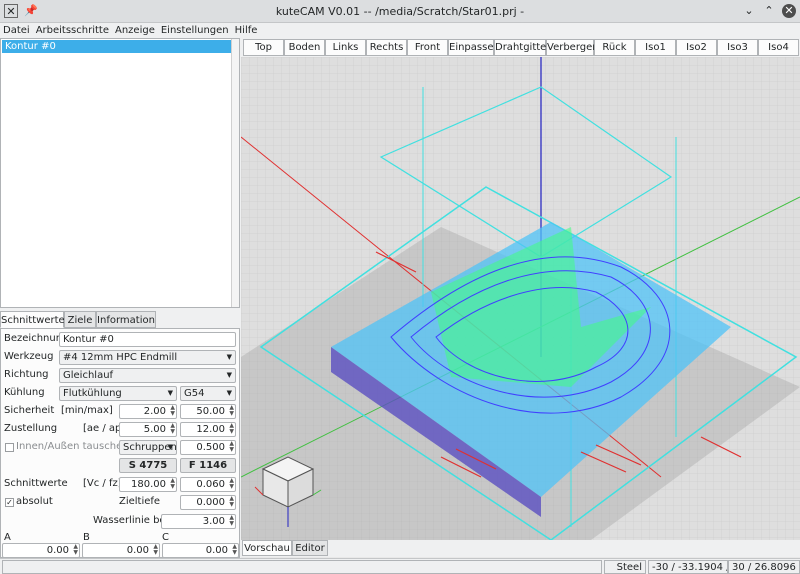 Image resolution: width=800 pixels, height=574 pixels. What do you see at coordinates (235, 173) in the screenshot?
I see `tree-scrollbar` at bounding box center [235, 173].